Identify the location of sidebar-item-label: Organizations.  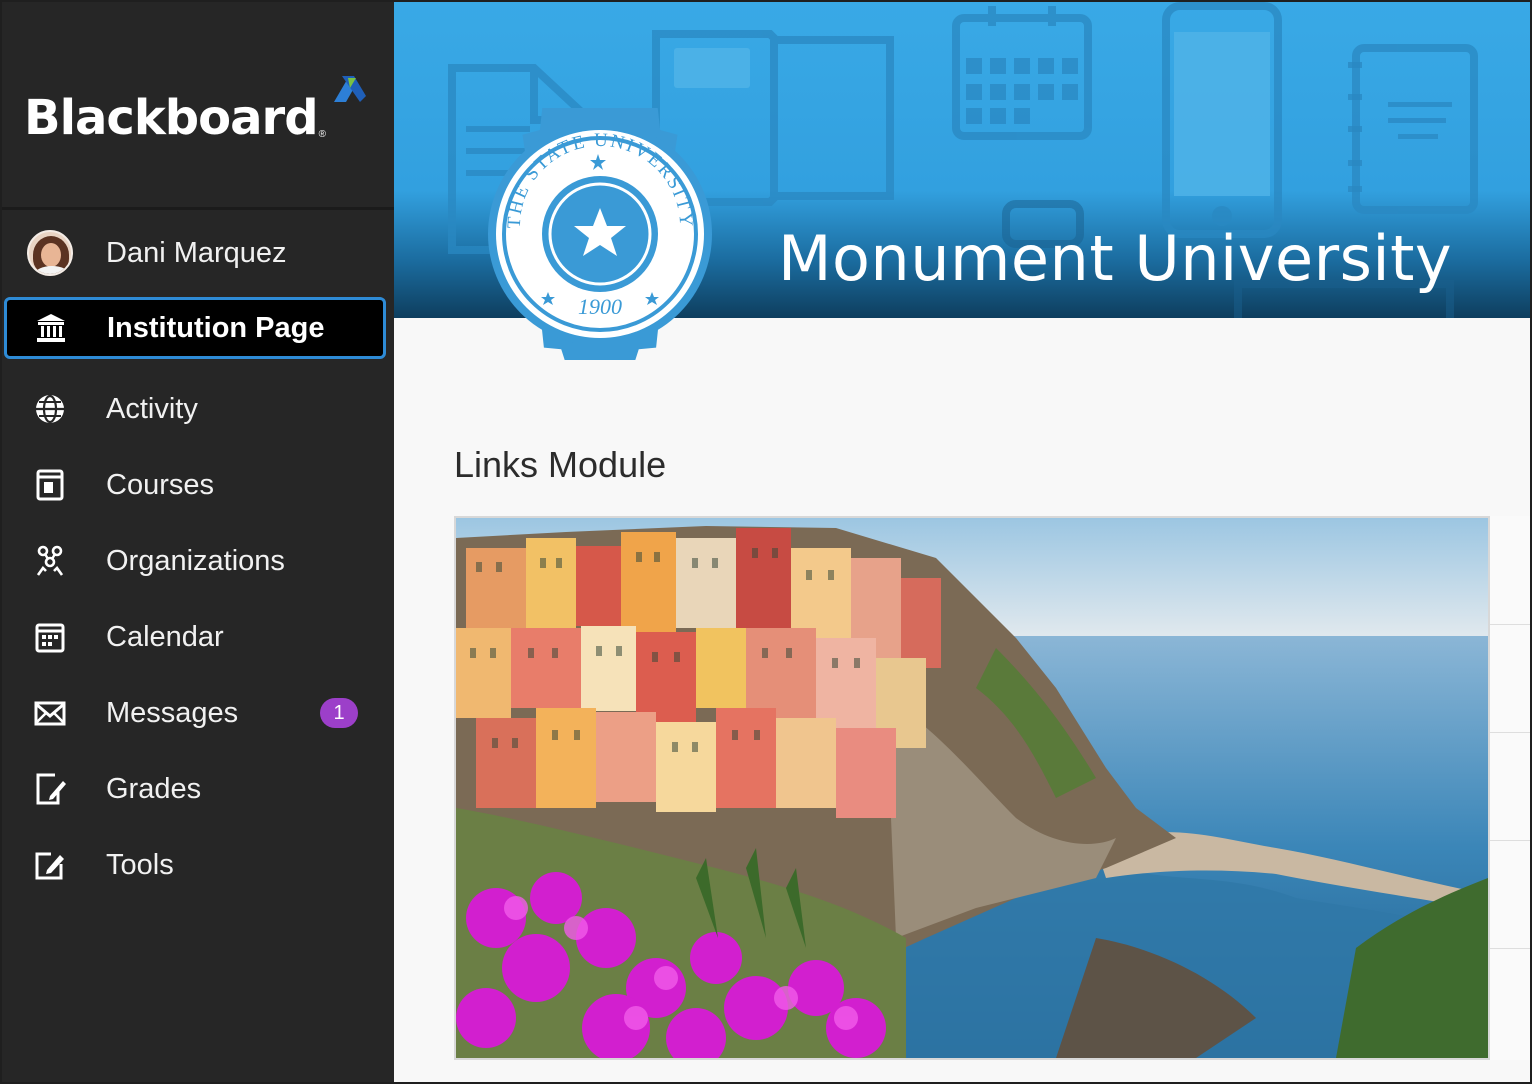
(195, 560).